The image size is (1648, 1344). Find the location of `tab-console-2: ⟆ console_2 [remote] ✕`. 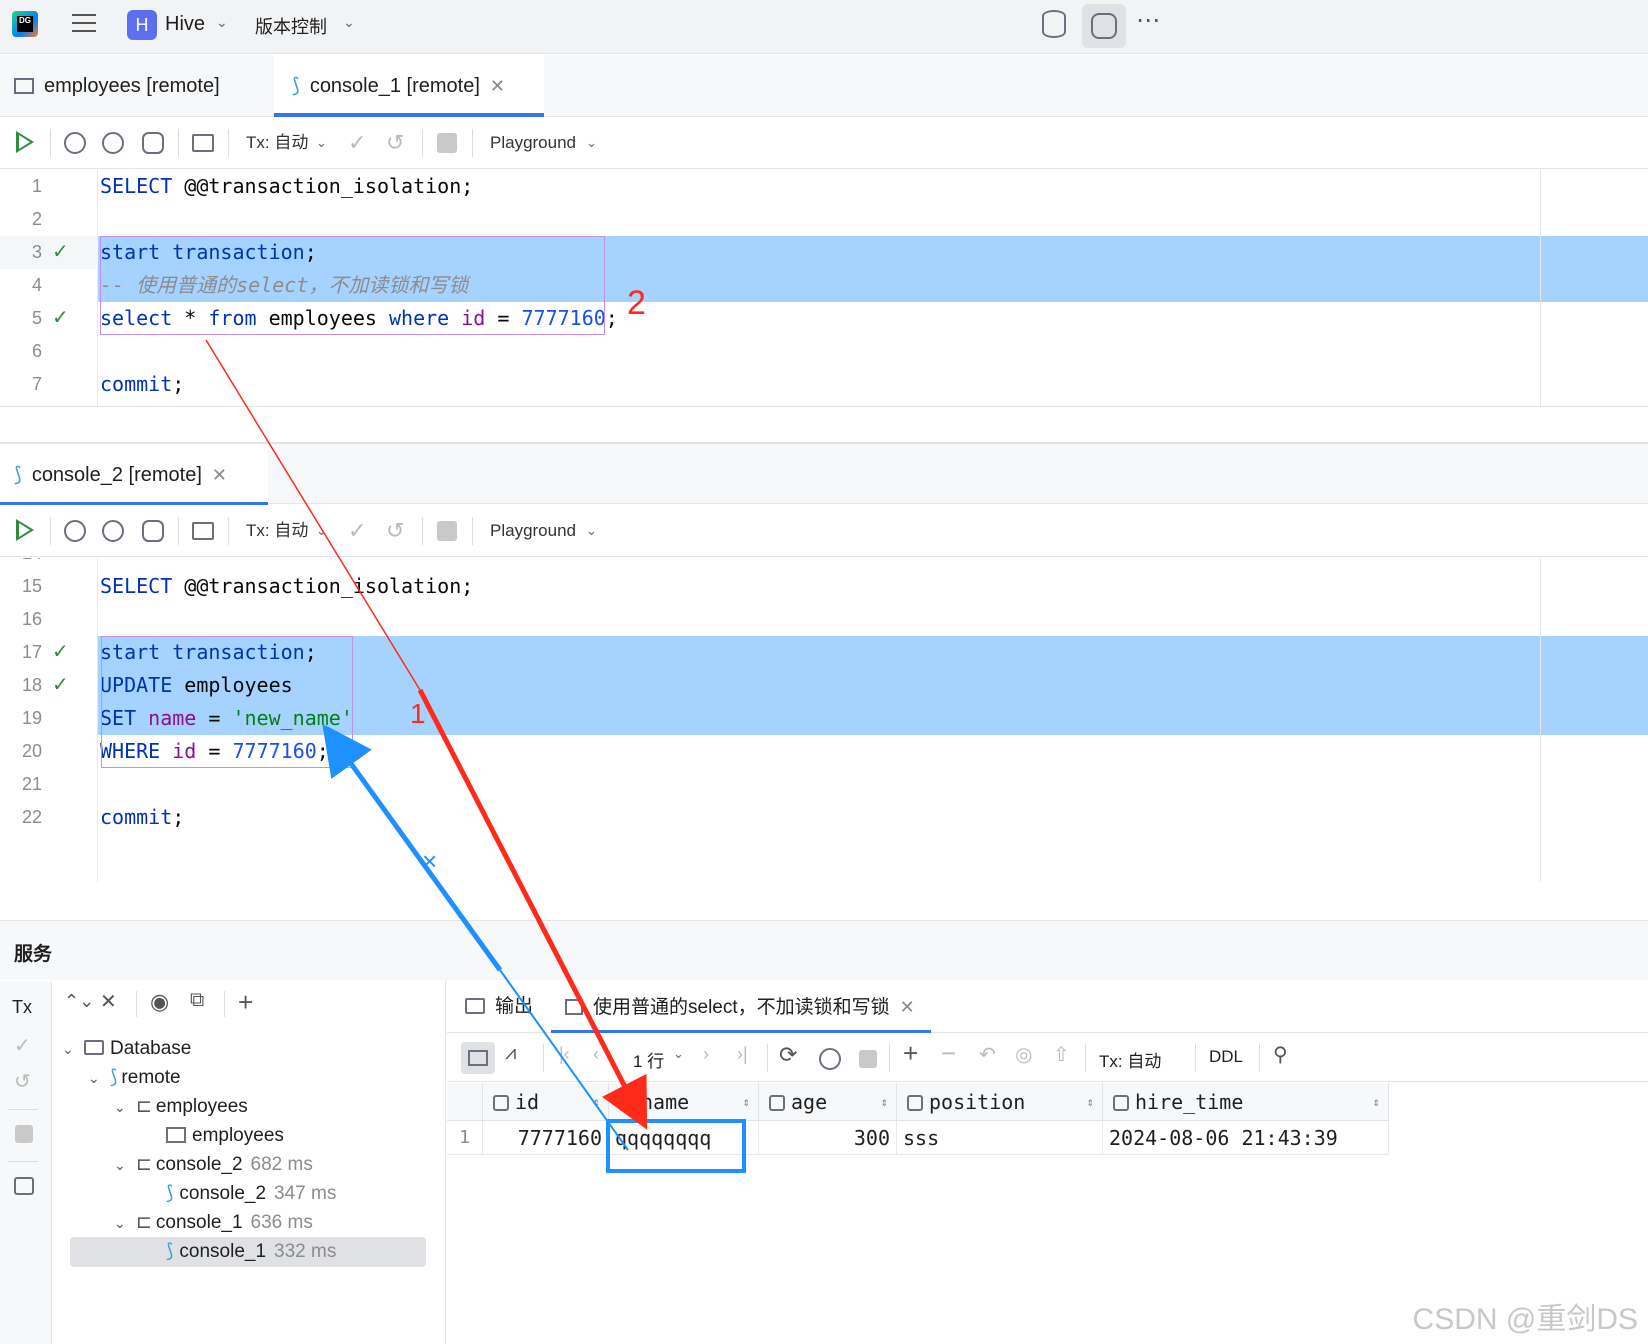

tab-console-2: ⟆ console_2 [remote] ✕ is located at coordinates (134, 475).